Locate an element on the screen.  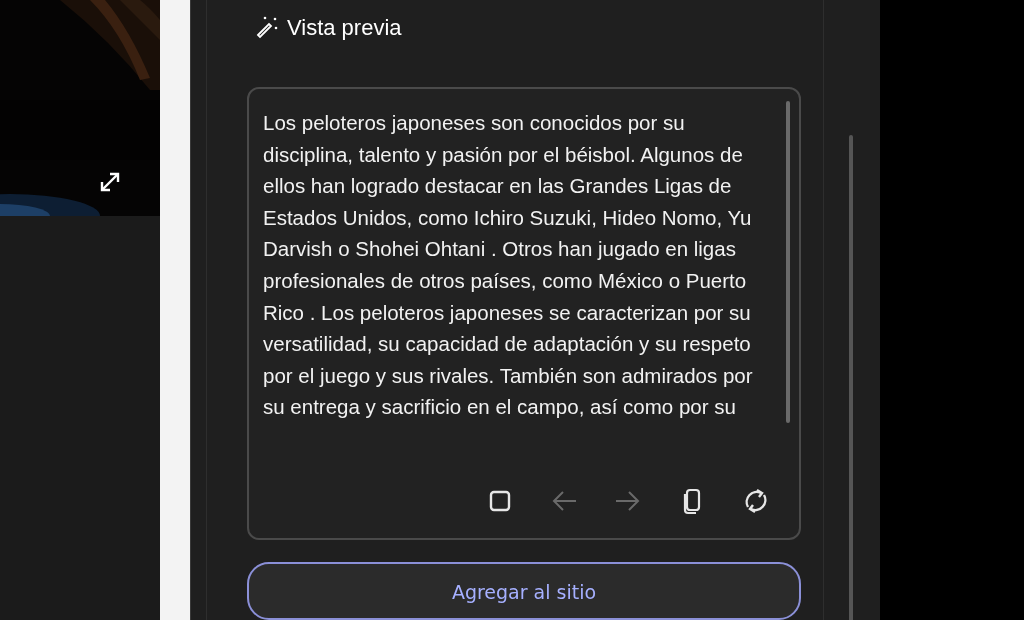
magic-wand-icon is located at coordinates (267, 27).